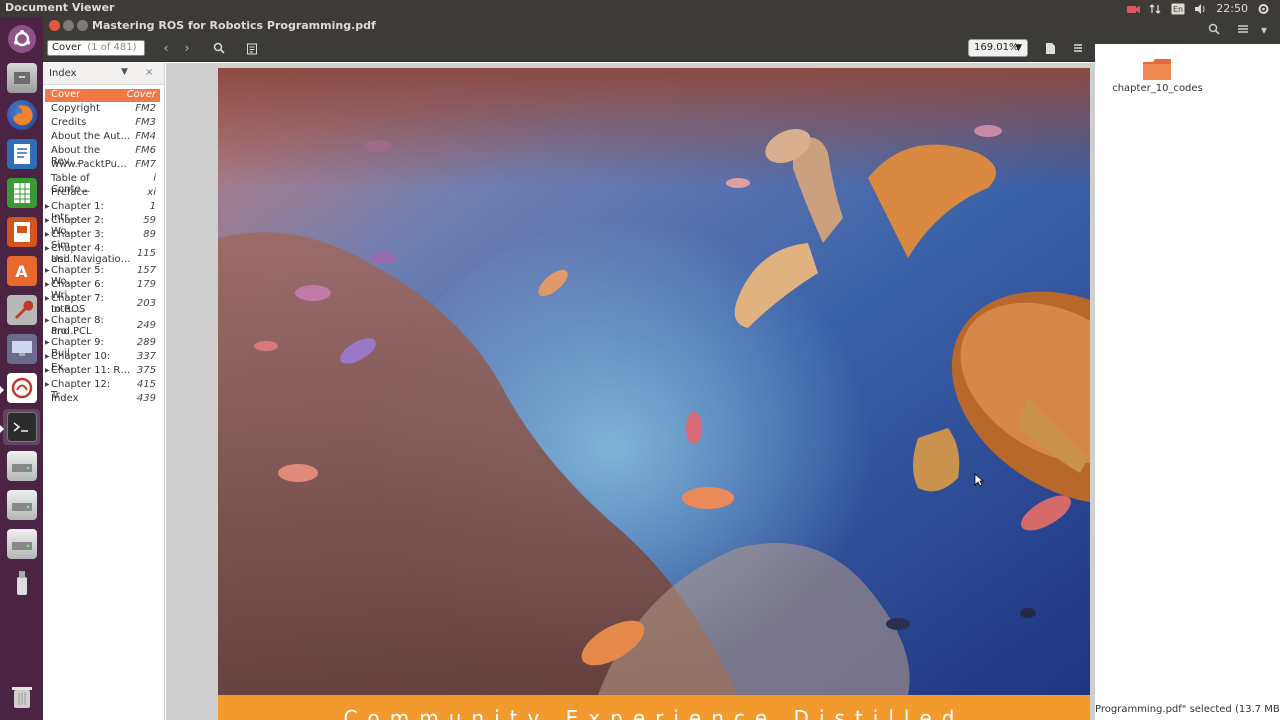 This screenshot has width=1280, height=720. I want to click on usb-drive-launcher-item, so click(21, 583).